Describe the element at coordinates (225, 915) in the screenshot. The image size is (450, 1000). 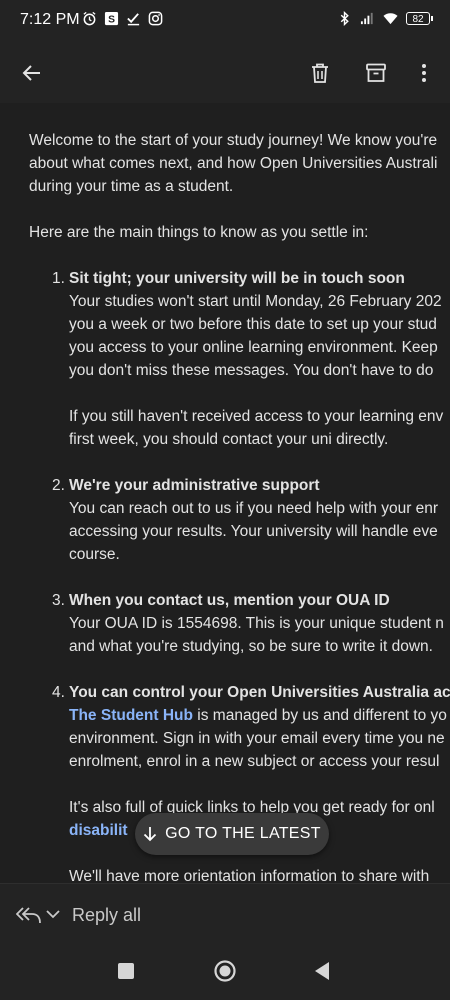
I see `reply-bar: Reply all` at that location.